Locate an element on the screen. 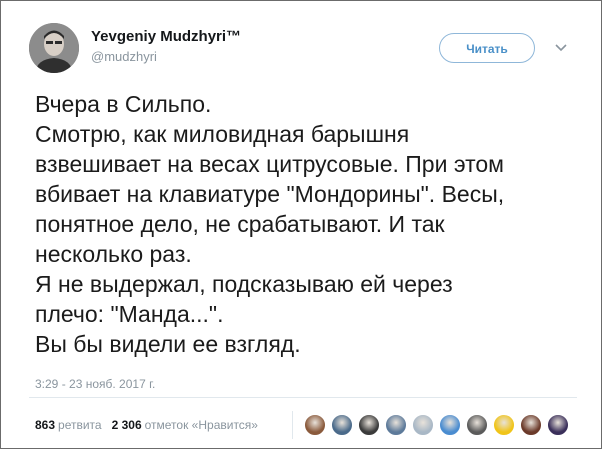 Image resolution: width=602 pixels, height=449 pixels. likers-avatars is located at coordinates (439, 425).